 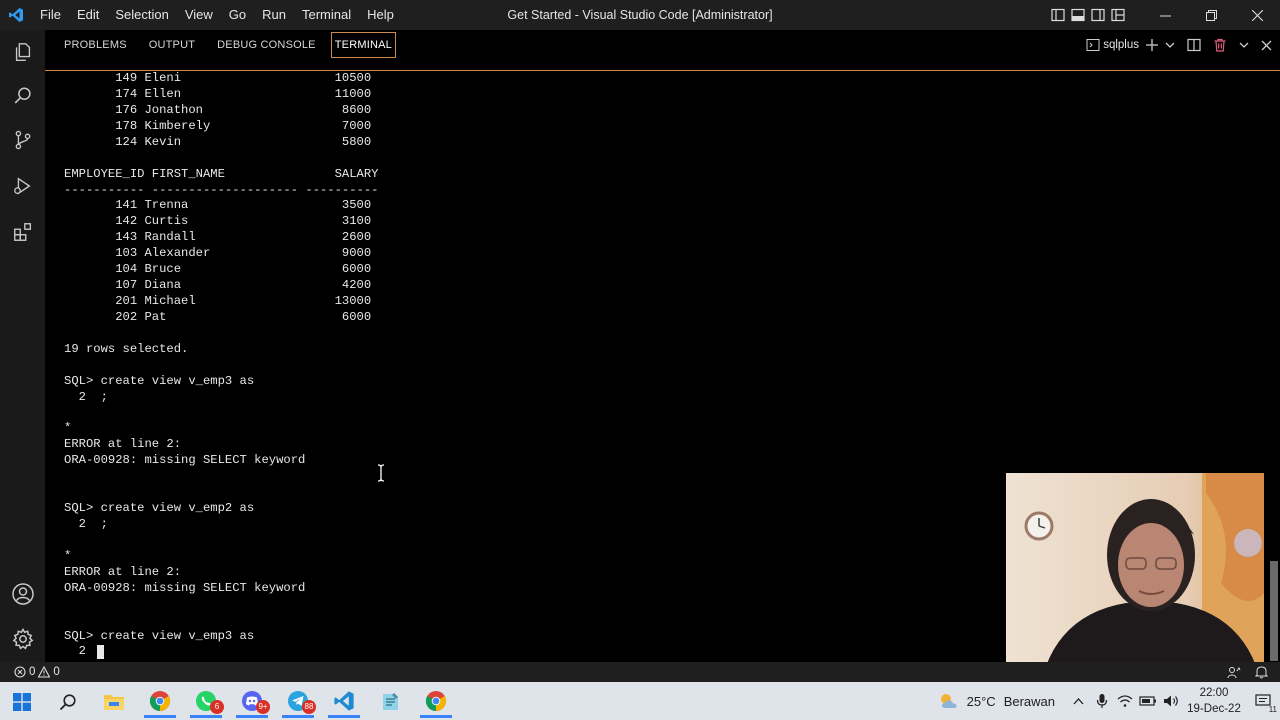 I want to click on tab-problems: PROBLEMS, so click(x=95, y=45).